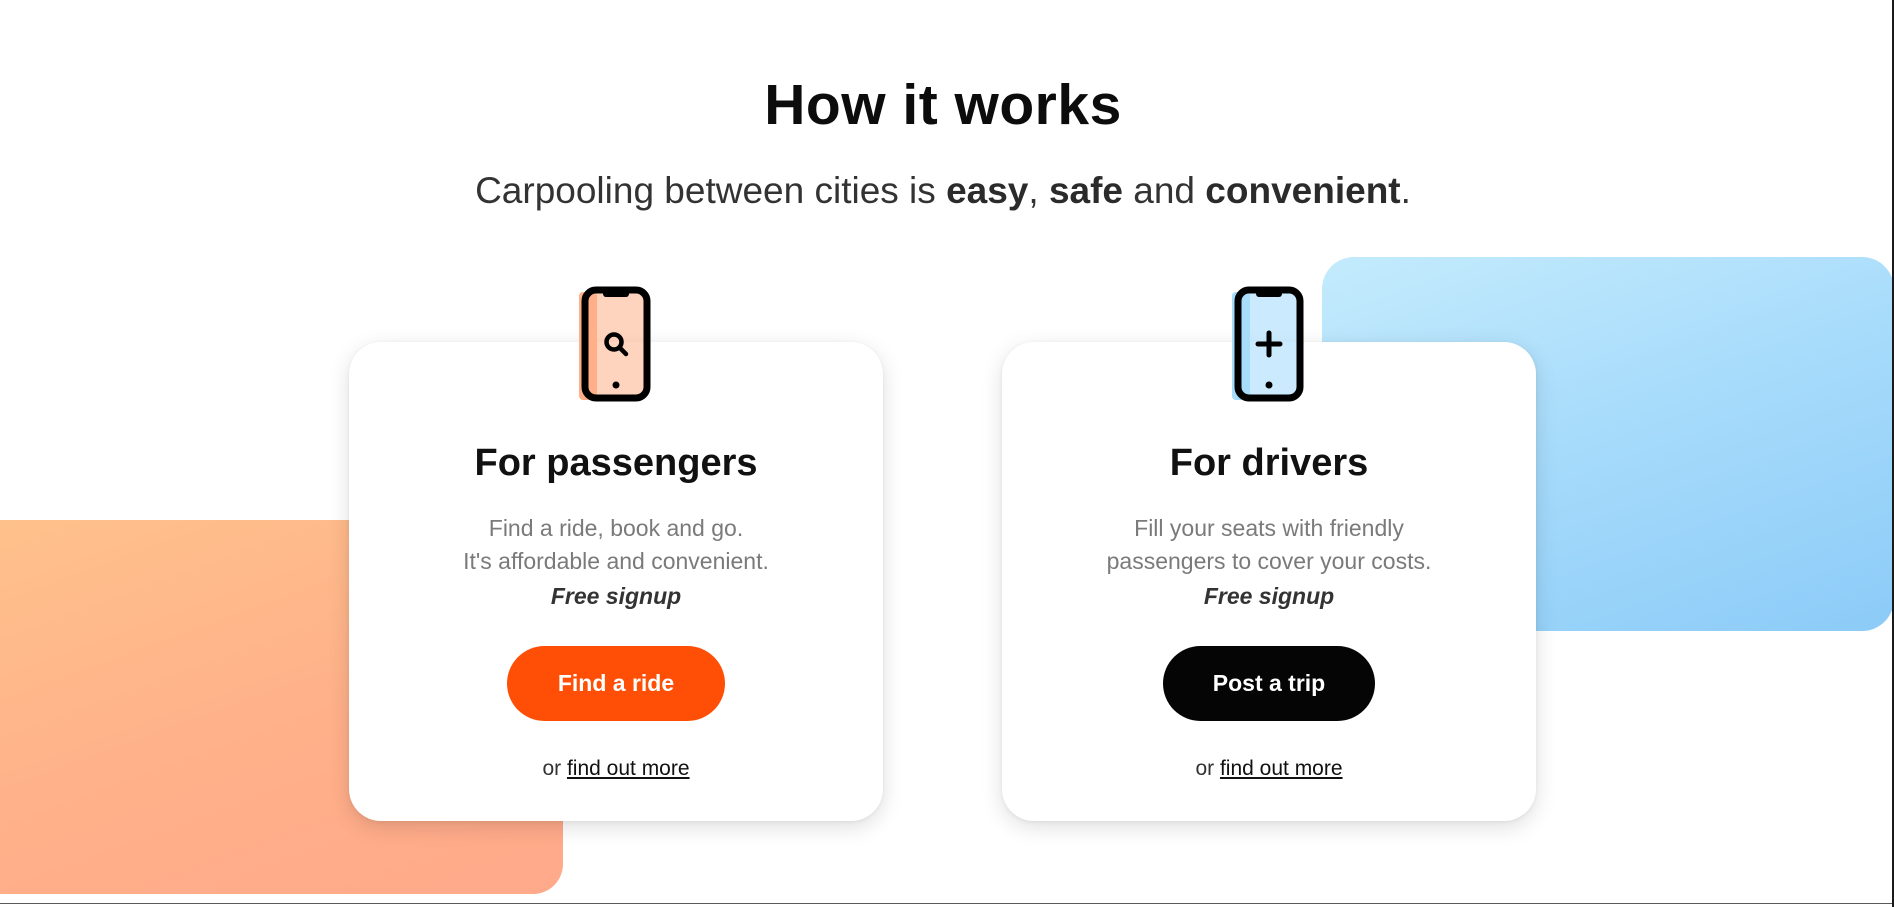 The width and height of the screenshot is (1894, 907). What do you see at coordinates (1268, 344) in the screenshot?
I see `phone-plus-icon` at bounding box center [1268, 344].